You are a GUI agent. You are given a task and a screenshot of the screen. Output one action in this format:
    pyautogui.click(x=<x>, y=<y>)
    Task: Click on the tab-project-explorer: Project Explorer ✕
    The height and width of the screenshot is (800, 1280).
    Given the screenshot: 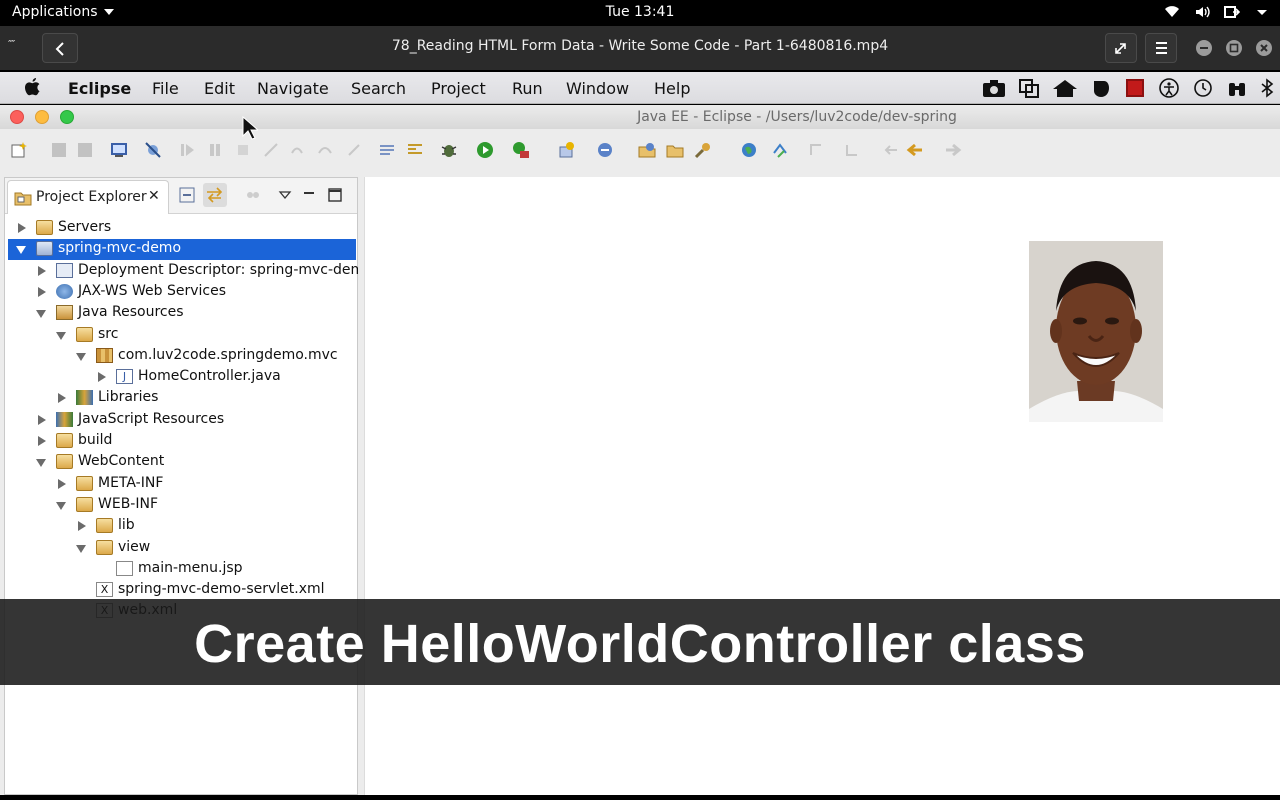 What is the action you would take?
    pyautogui.click(x=88, y=197)
    